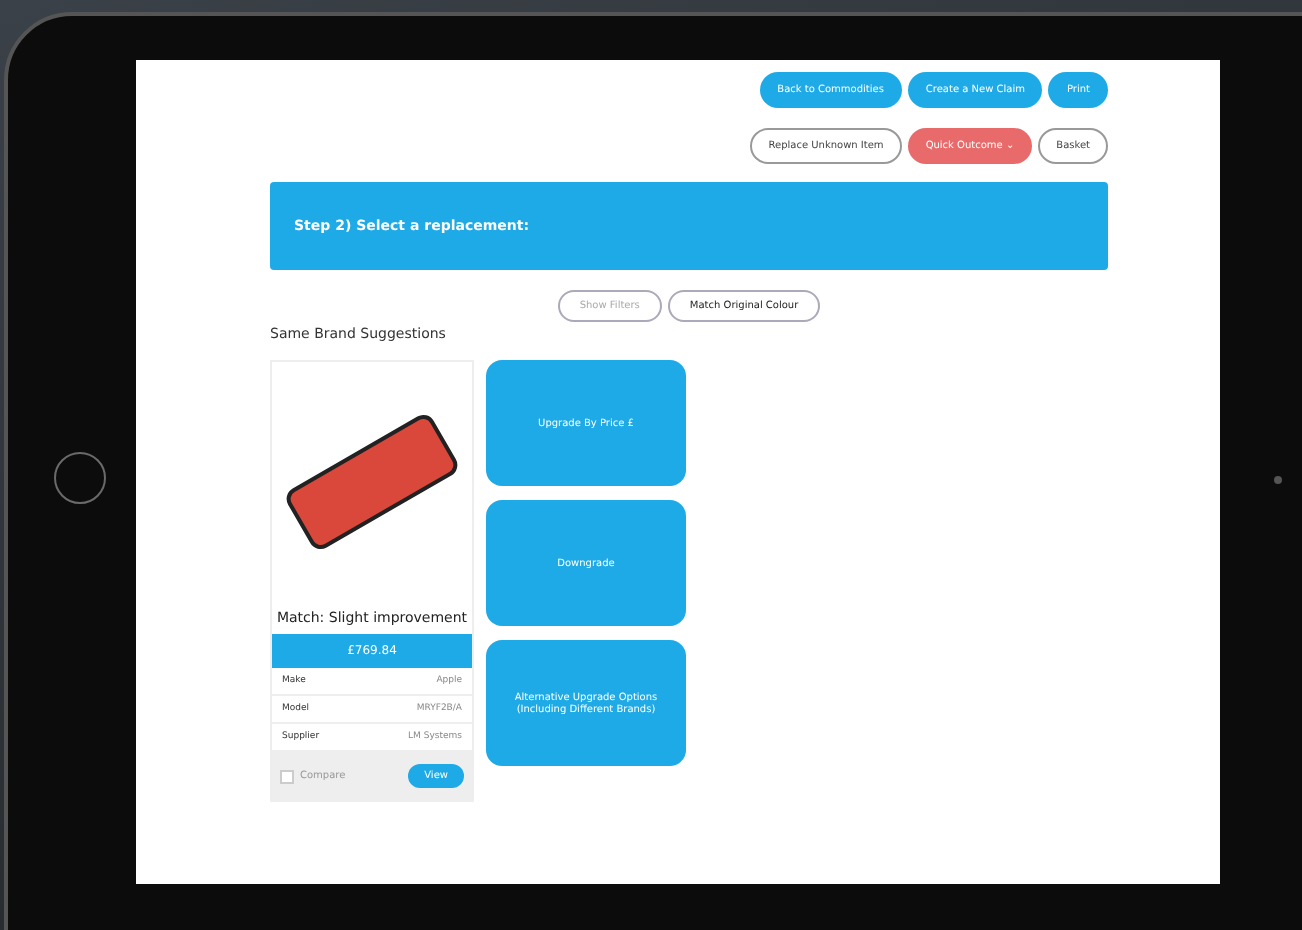  Describe the element at coordinates (1278, 480) in the screenshot. I see `camera-icon` at that location.